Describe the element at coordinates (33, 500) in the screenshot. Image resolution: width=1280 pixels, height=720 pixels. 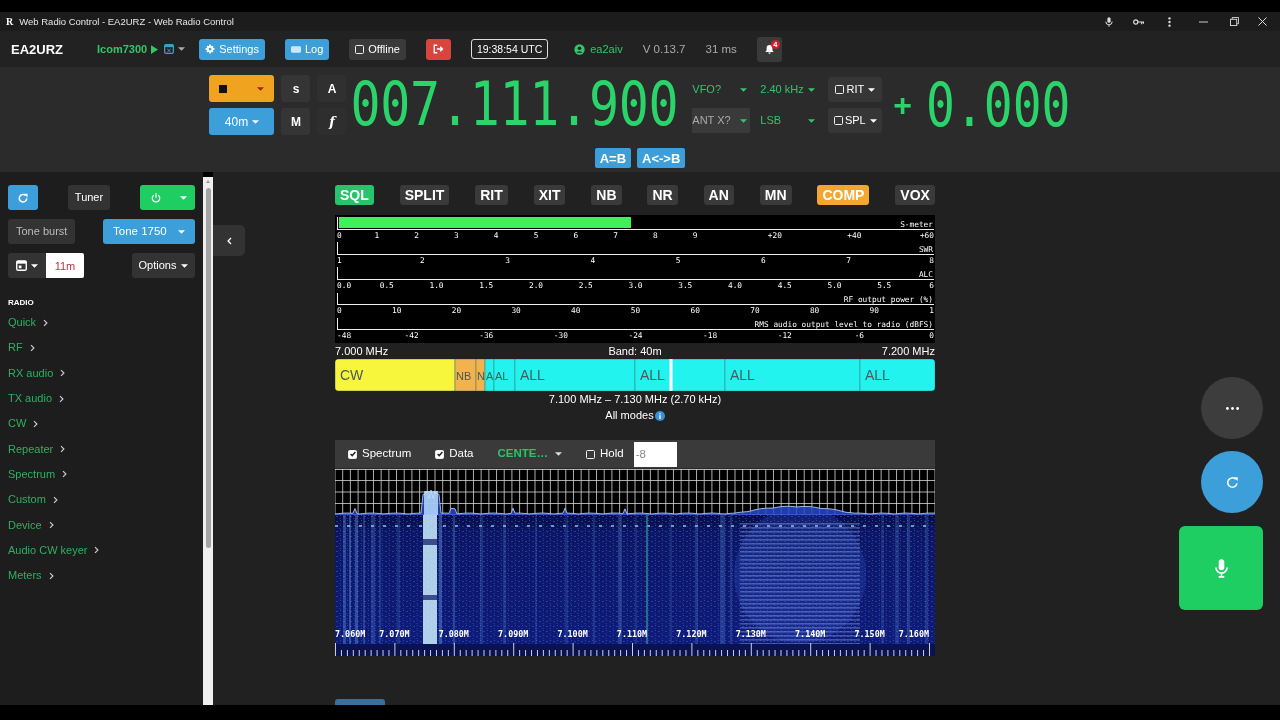
I see `sidebar-item: Custom` at that location.